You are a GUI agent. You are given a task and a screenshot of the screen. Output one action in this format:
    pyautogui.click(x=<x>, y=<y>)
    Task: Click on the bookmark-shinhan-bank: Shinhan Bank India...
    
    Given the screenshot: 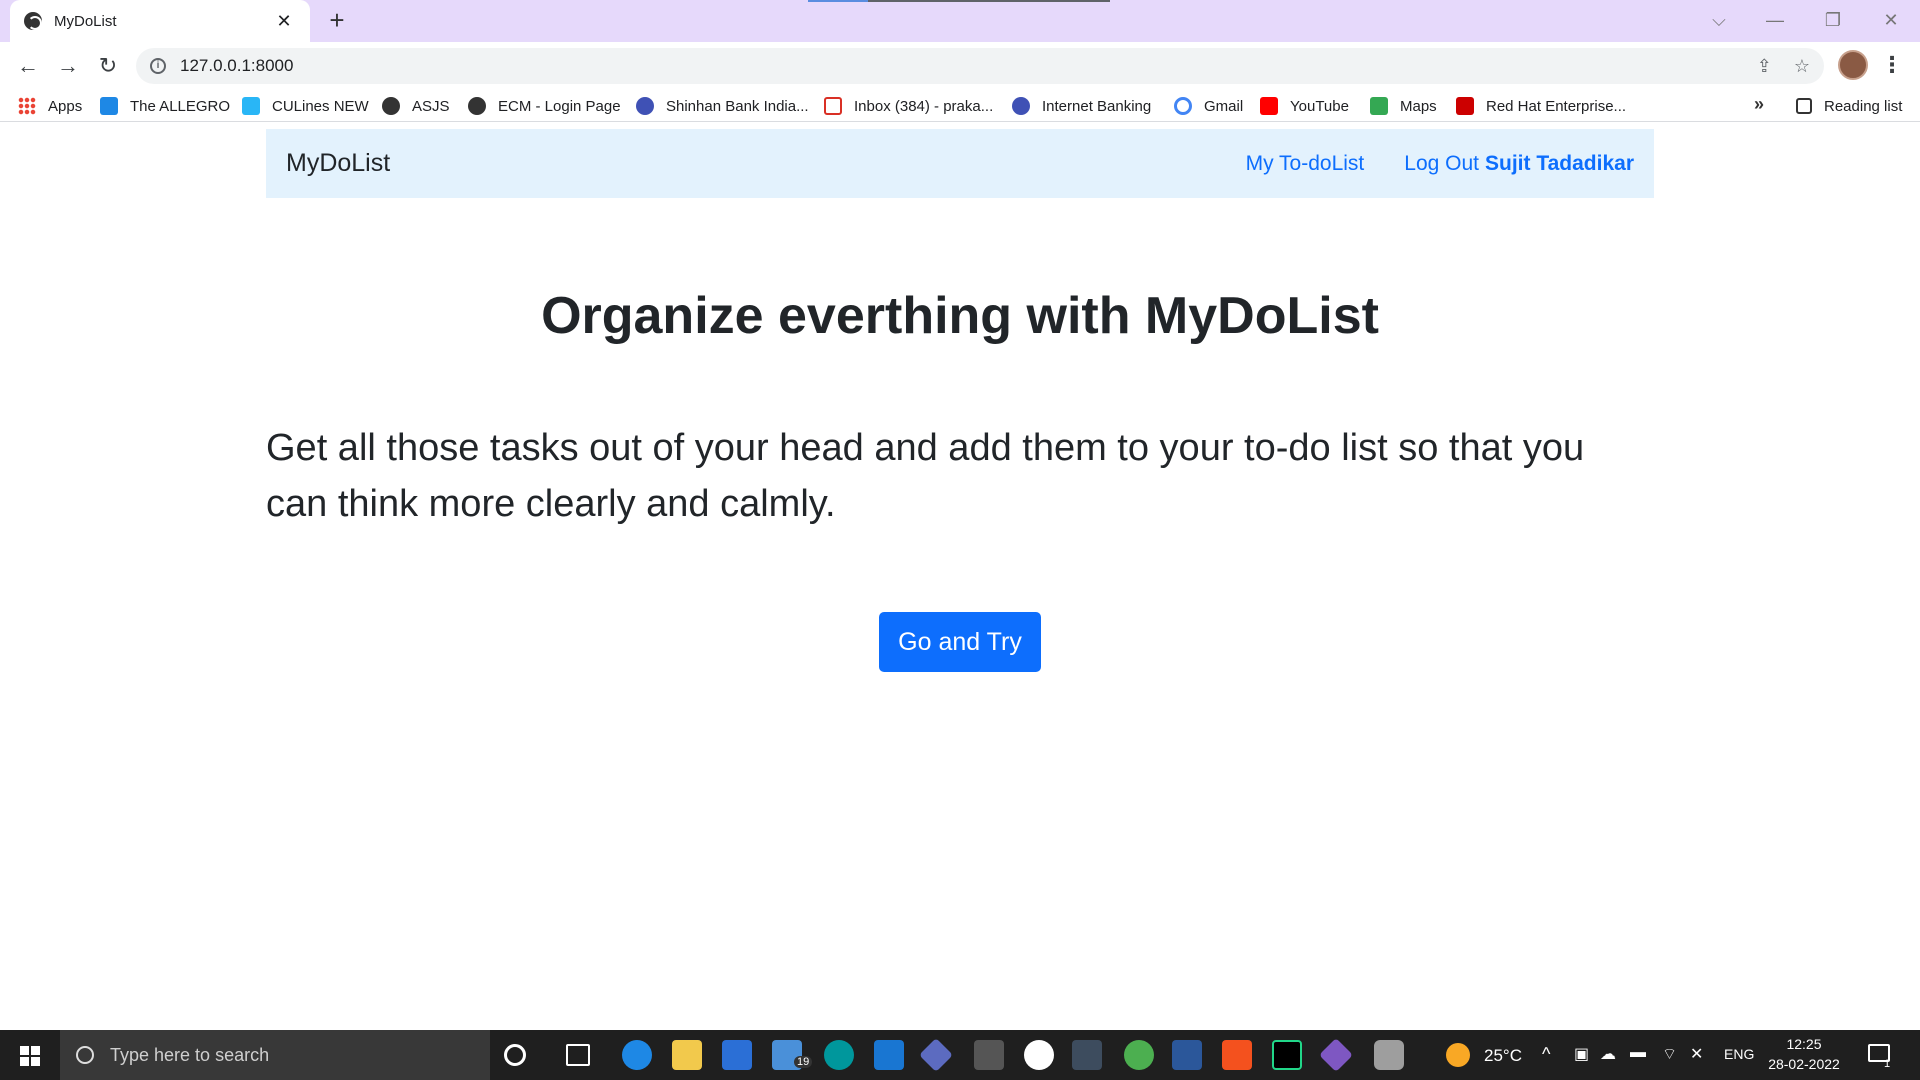 What is the action you would take?
    pyautogui.click(x=722, y=106)
    